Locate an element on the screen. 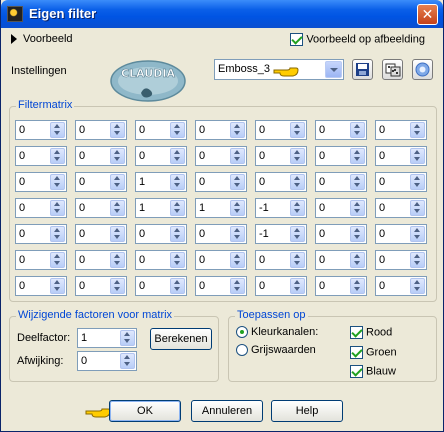 This screenshot has height=432, width=444. divisor-value: 1 is located at coordinates (84, 338).